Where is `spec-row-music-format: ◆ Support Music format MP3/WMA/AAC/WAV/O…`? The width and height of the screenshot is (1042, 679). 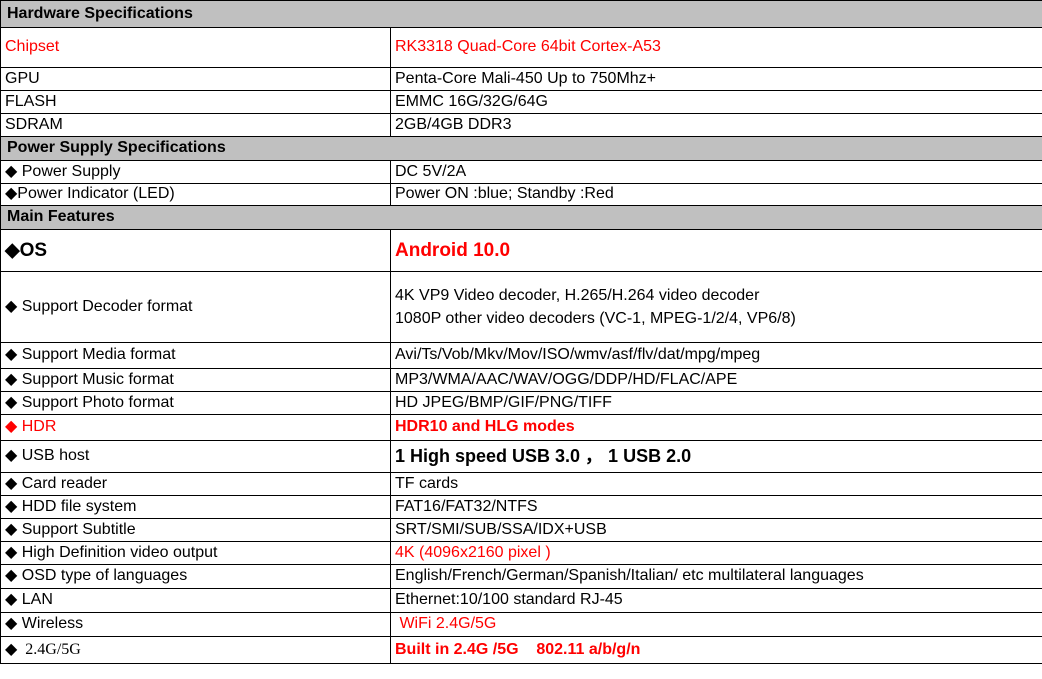
spec-row-music-format: ◆ Support Music format MP3/WMA/AAC/WAV/O… is located at coordinates (521, 380).